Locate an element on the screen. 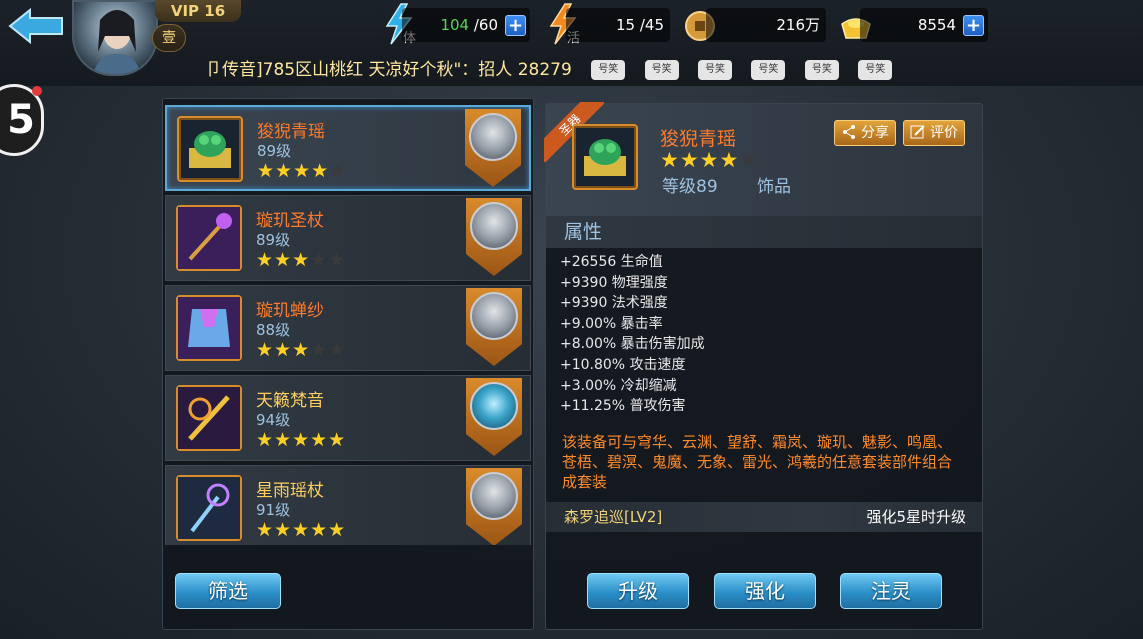  attribute-row: +8.00% 暴击伤害加成 is located at coordinates (632, 344).